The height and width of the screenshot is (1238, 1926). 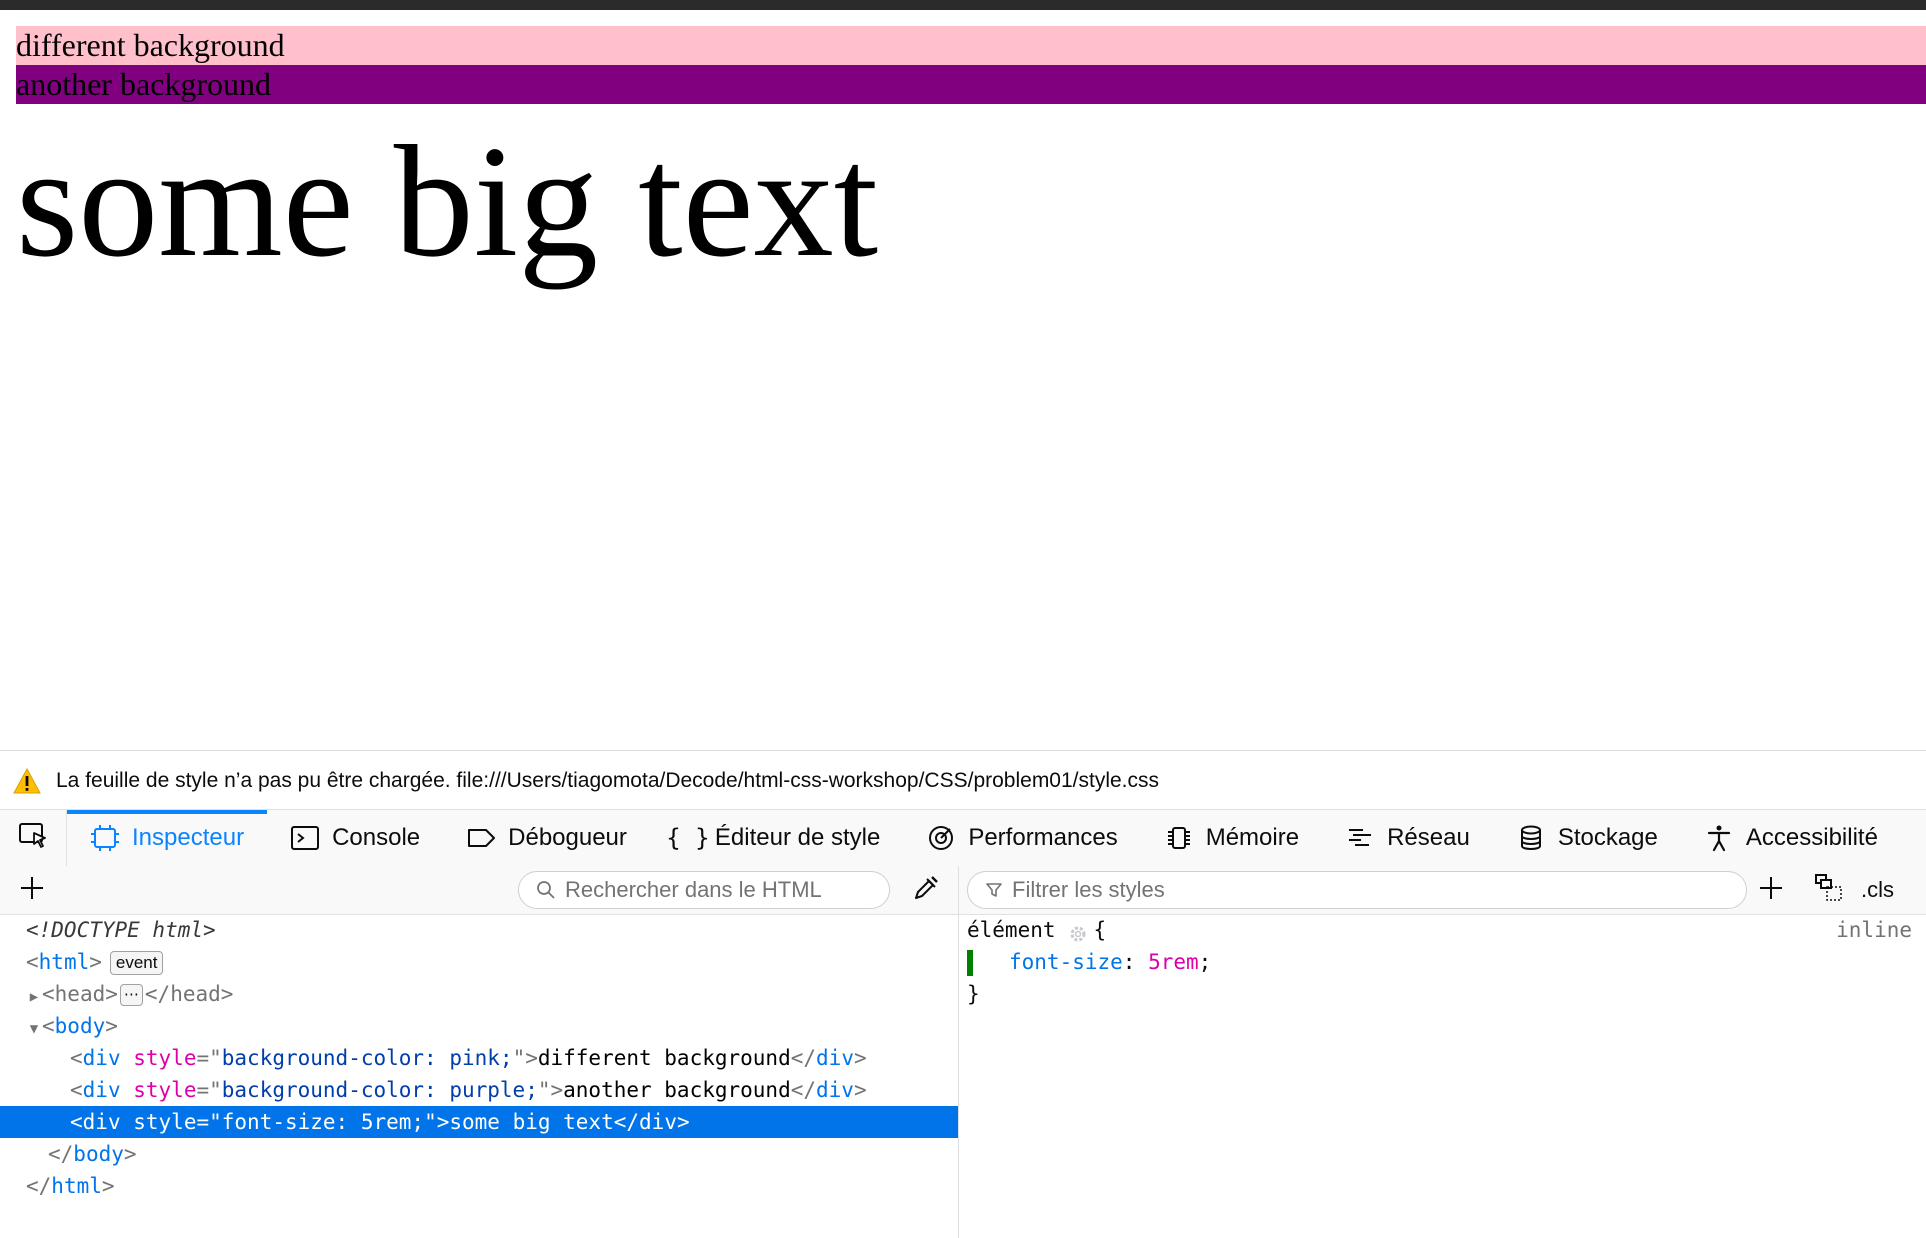 I want to click on tab-accessibility: Accessibilité, so click(x=1791, y=838).